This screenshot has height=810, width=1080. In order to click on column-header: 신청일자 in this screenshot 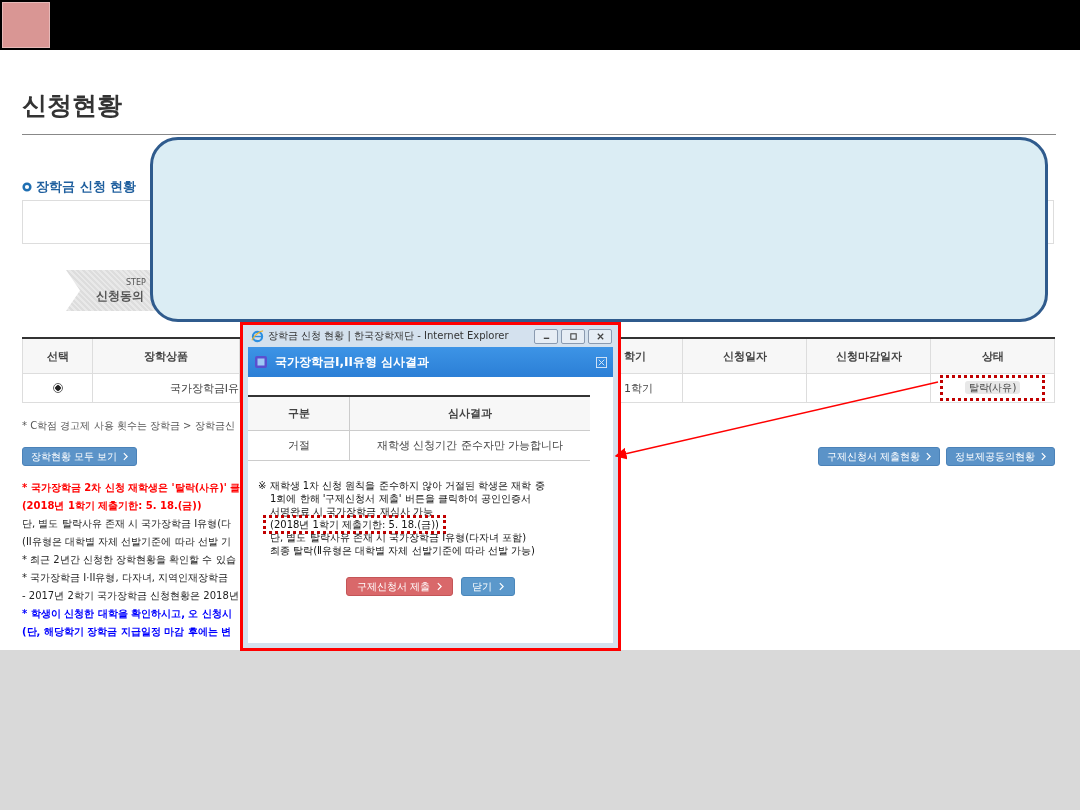, I will do `click(745, 356)`.